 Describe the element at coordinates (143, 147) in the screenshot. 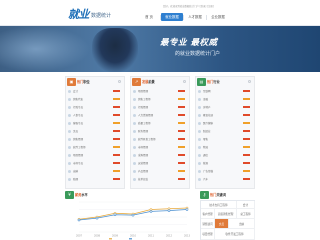

I see `list-item-label: 市场经理` at that location.